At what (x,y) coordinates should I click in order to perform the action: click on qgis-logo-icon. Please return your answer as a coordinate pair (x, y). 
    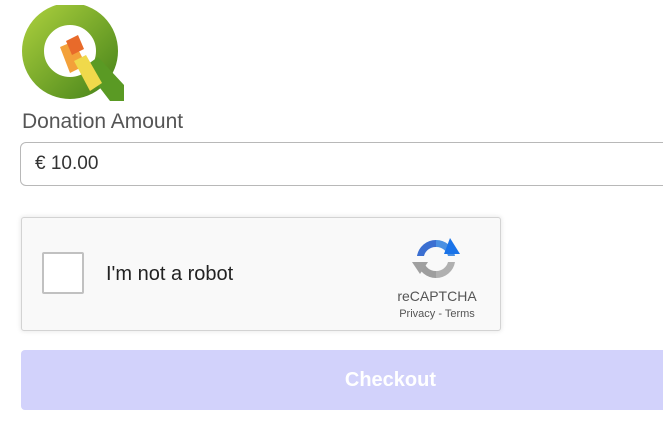
    Looking at the image, I should click on (73, 53).